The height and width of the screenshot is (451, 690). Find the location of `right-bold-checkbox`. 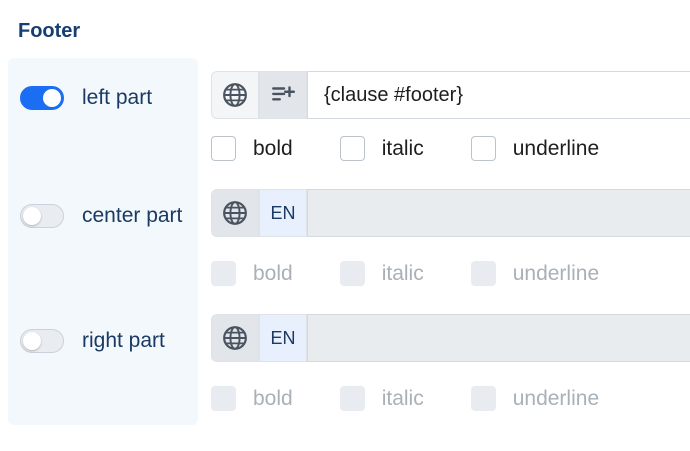

right-bold-checkbox is located at coordinates (223, 398).